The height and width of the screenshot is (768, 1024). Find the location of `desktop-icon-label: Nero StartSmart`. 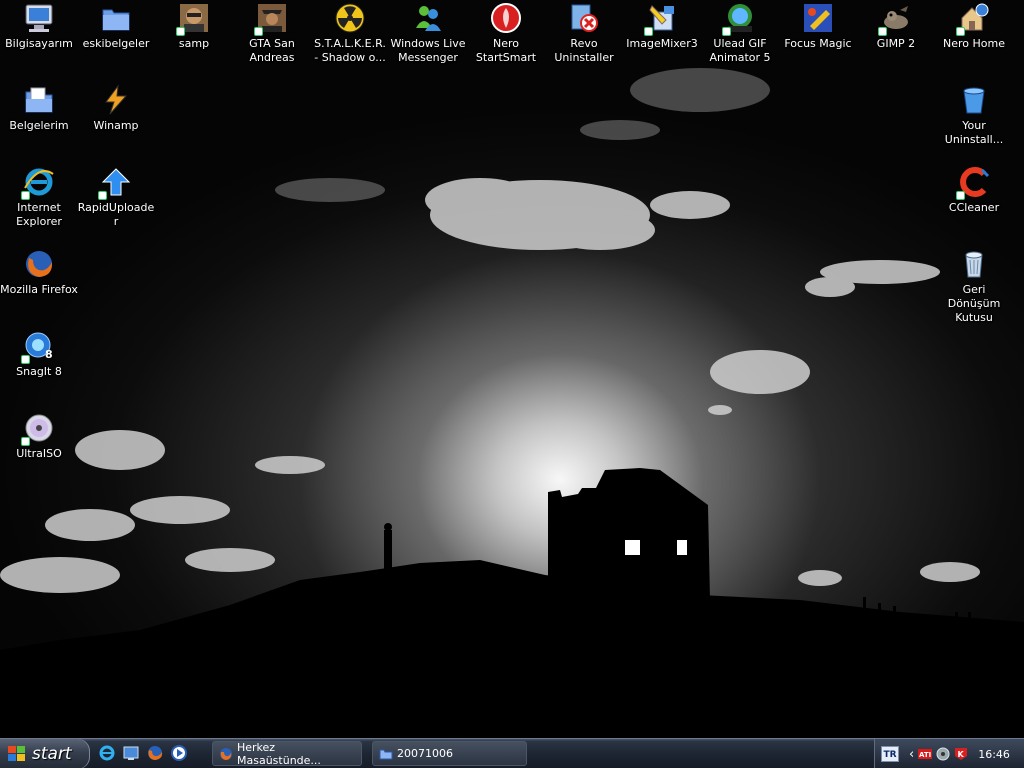

desktop-icon-label: Nero StartSmart is located at coordinates (506, 50).